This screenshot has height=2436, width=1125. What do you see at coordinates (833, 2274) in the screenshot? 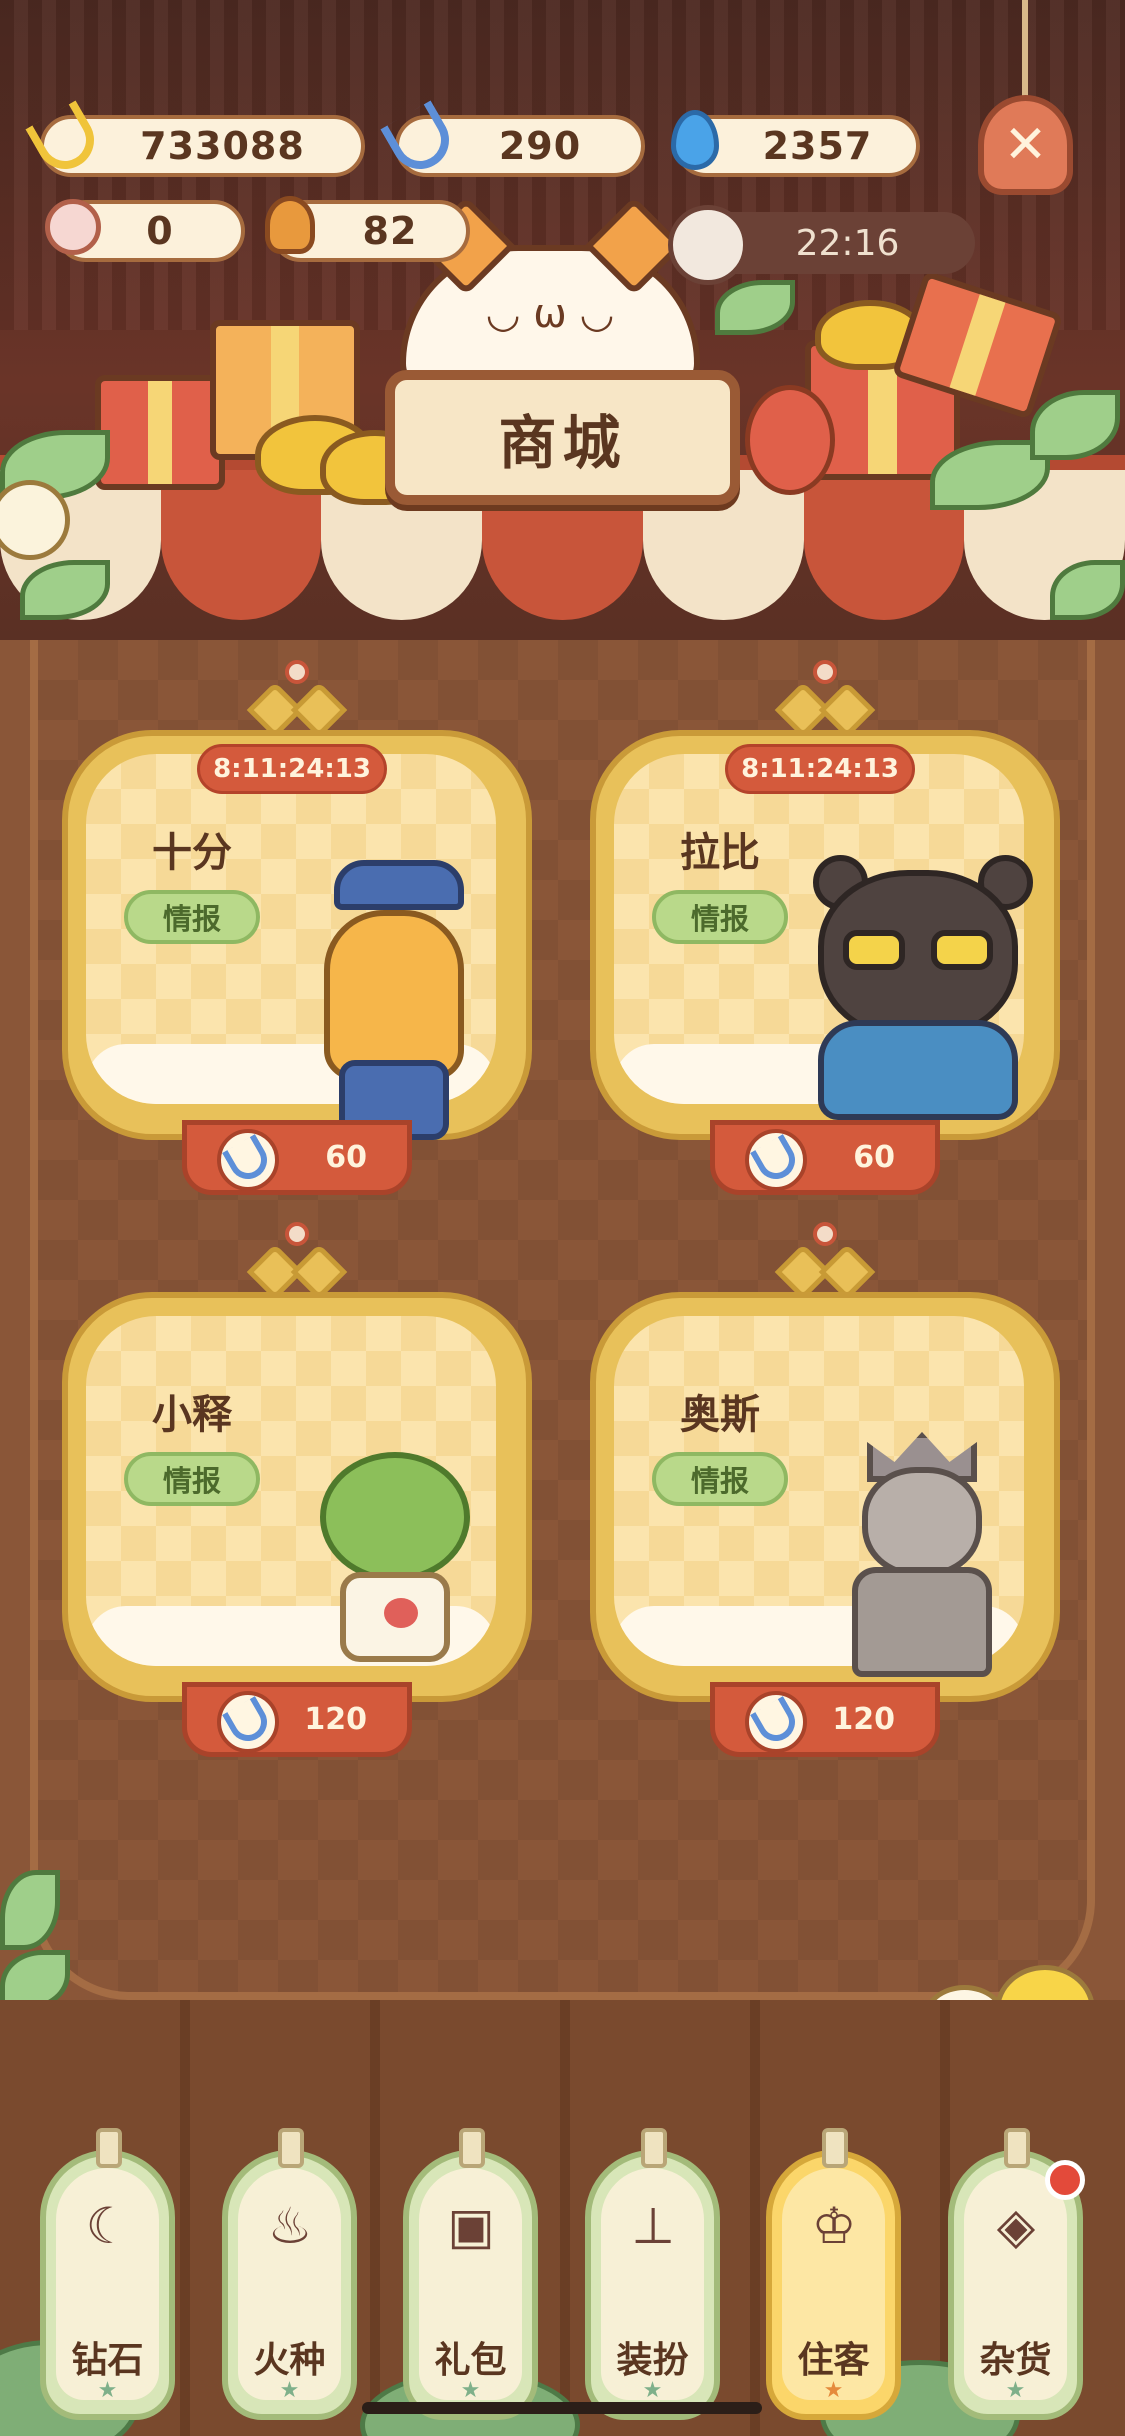
I see `tab-residents: ♔ 住客 ★` at bounding box center [833, 2274].